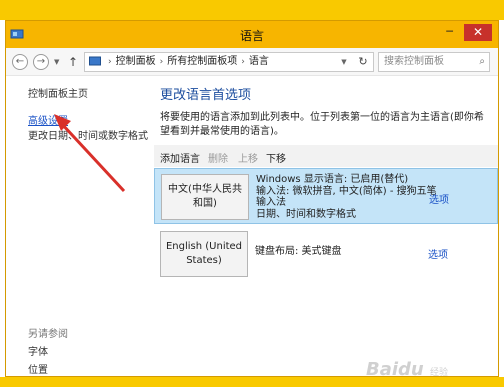  What do you see at coordinates (136, 61) in the screenshot?
I see `breadcrumb-control-panel: 控制面板` at bounding box center [136, 61].